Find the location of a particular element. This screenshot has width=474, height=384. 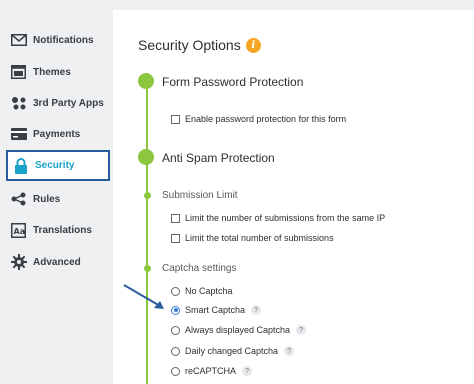

sidebar-item-advanced: Advanced is located at coordinates (58, 262).